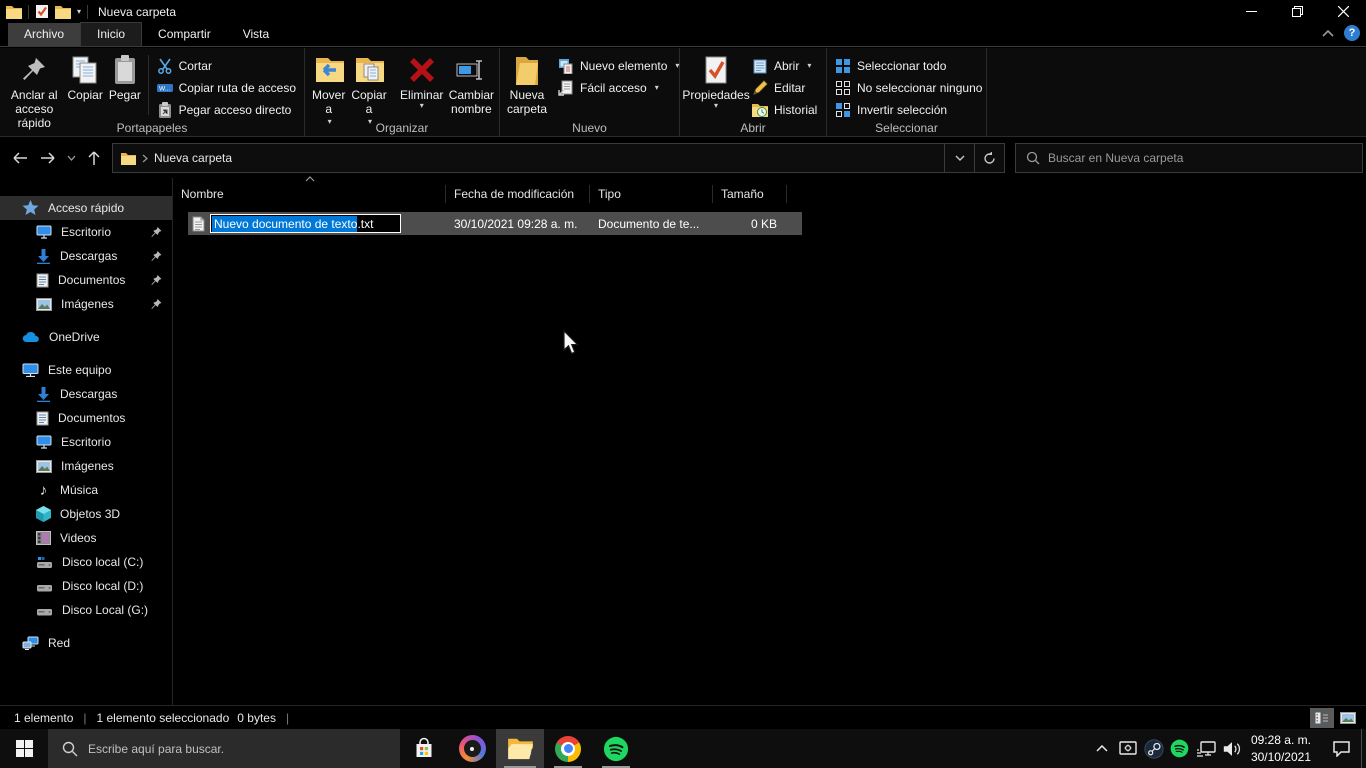 The image size is (1366, 768). What do you see at coordinates (244, 748) in the screenshot?
I see `taskbar-search-input` at bounding box center [244, 748].